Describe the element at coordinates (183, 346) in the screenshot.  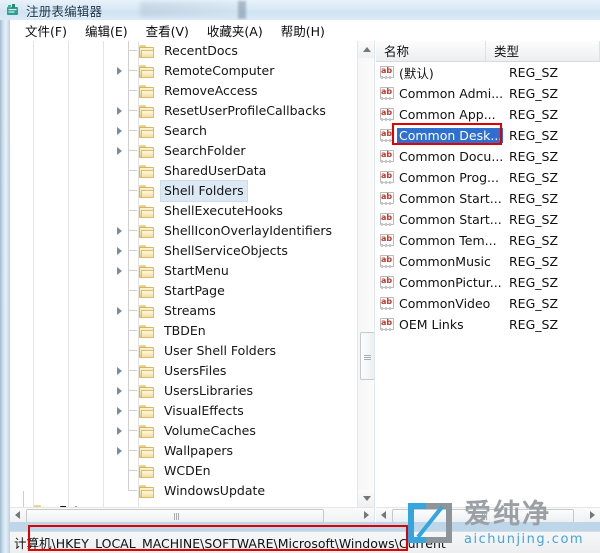
I see `tree-item: User Shell Folders` at that location.